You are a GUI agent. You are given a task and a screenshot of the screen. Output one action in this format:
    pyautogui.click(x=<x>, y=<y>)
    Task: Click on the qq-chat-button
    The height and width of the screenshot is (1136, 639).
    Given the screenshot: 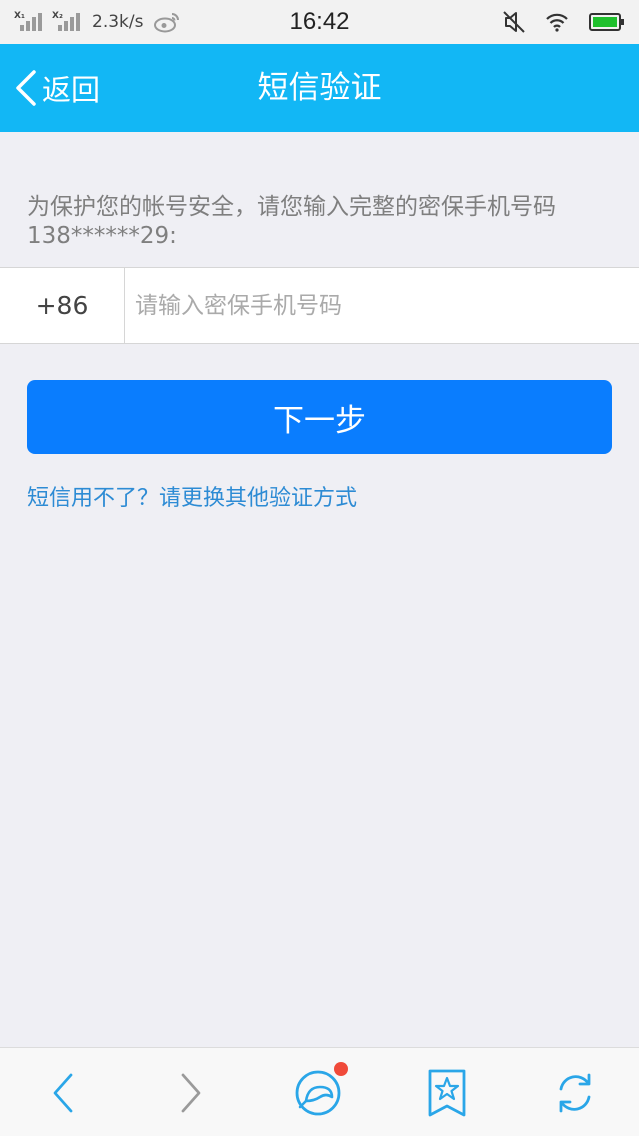 What is the action you would take?
    pyautogui.click(x=320, y=1092)
    